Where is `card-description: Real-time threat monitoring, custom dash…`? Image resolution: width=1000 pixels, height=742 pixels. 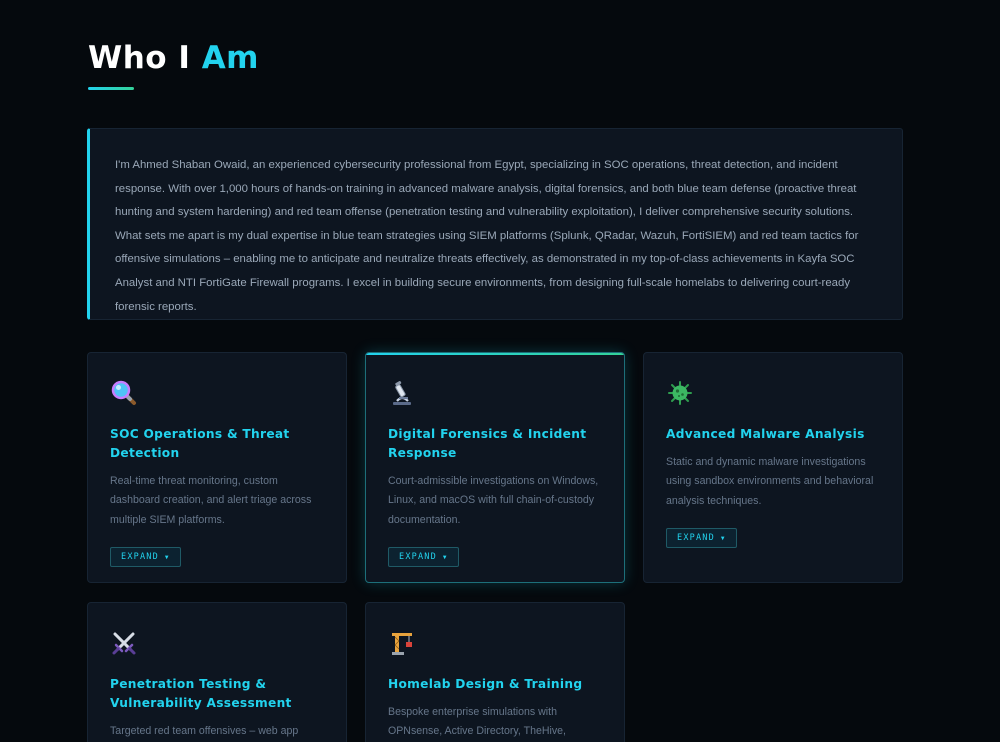 card-description: Real-time threat monitoring, custom dash… is located at coordinates (211, 500).